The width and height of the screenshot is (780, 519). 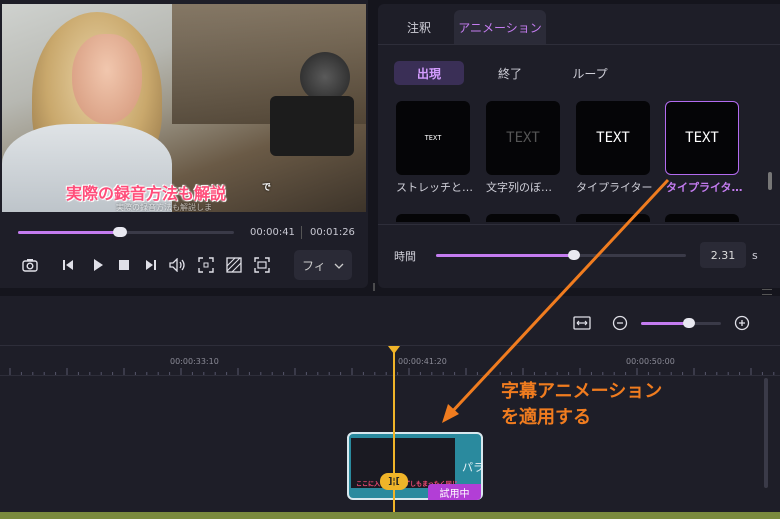 I want to click on fullscreen-frame-icon, so click(x=206, y=265).